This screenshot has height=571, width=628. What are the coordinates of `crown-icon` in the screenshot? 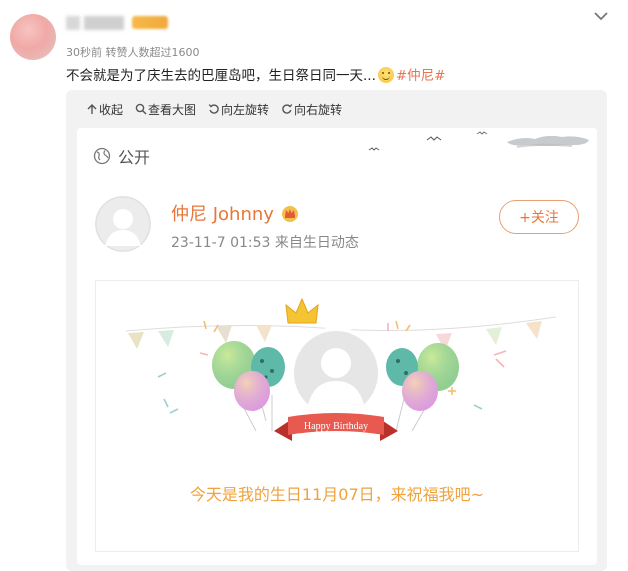 It's located at (289, 214).